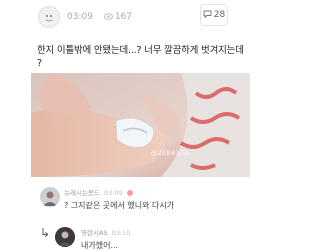 This screenshot has height=251, width=320. Describe the element at coordinates (65, 237) in the screenshot. I see `reply-avatar` at that location.